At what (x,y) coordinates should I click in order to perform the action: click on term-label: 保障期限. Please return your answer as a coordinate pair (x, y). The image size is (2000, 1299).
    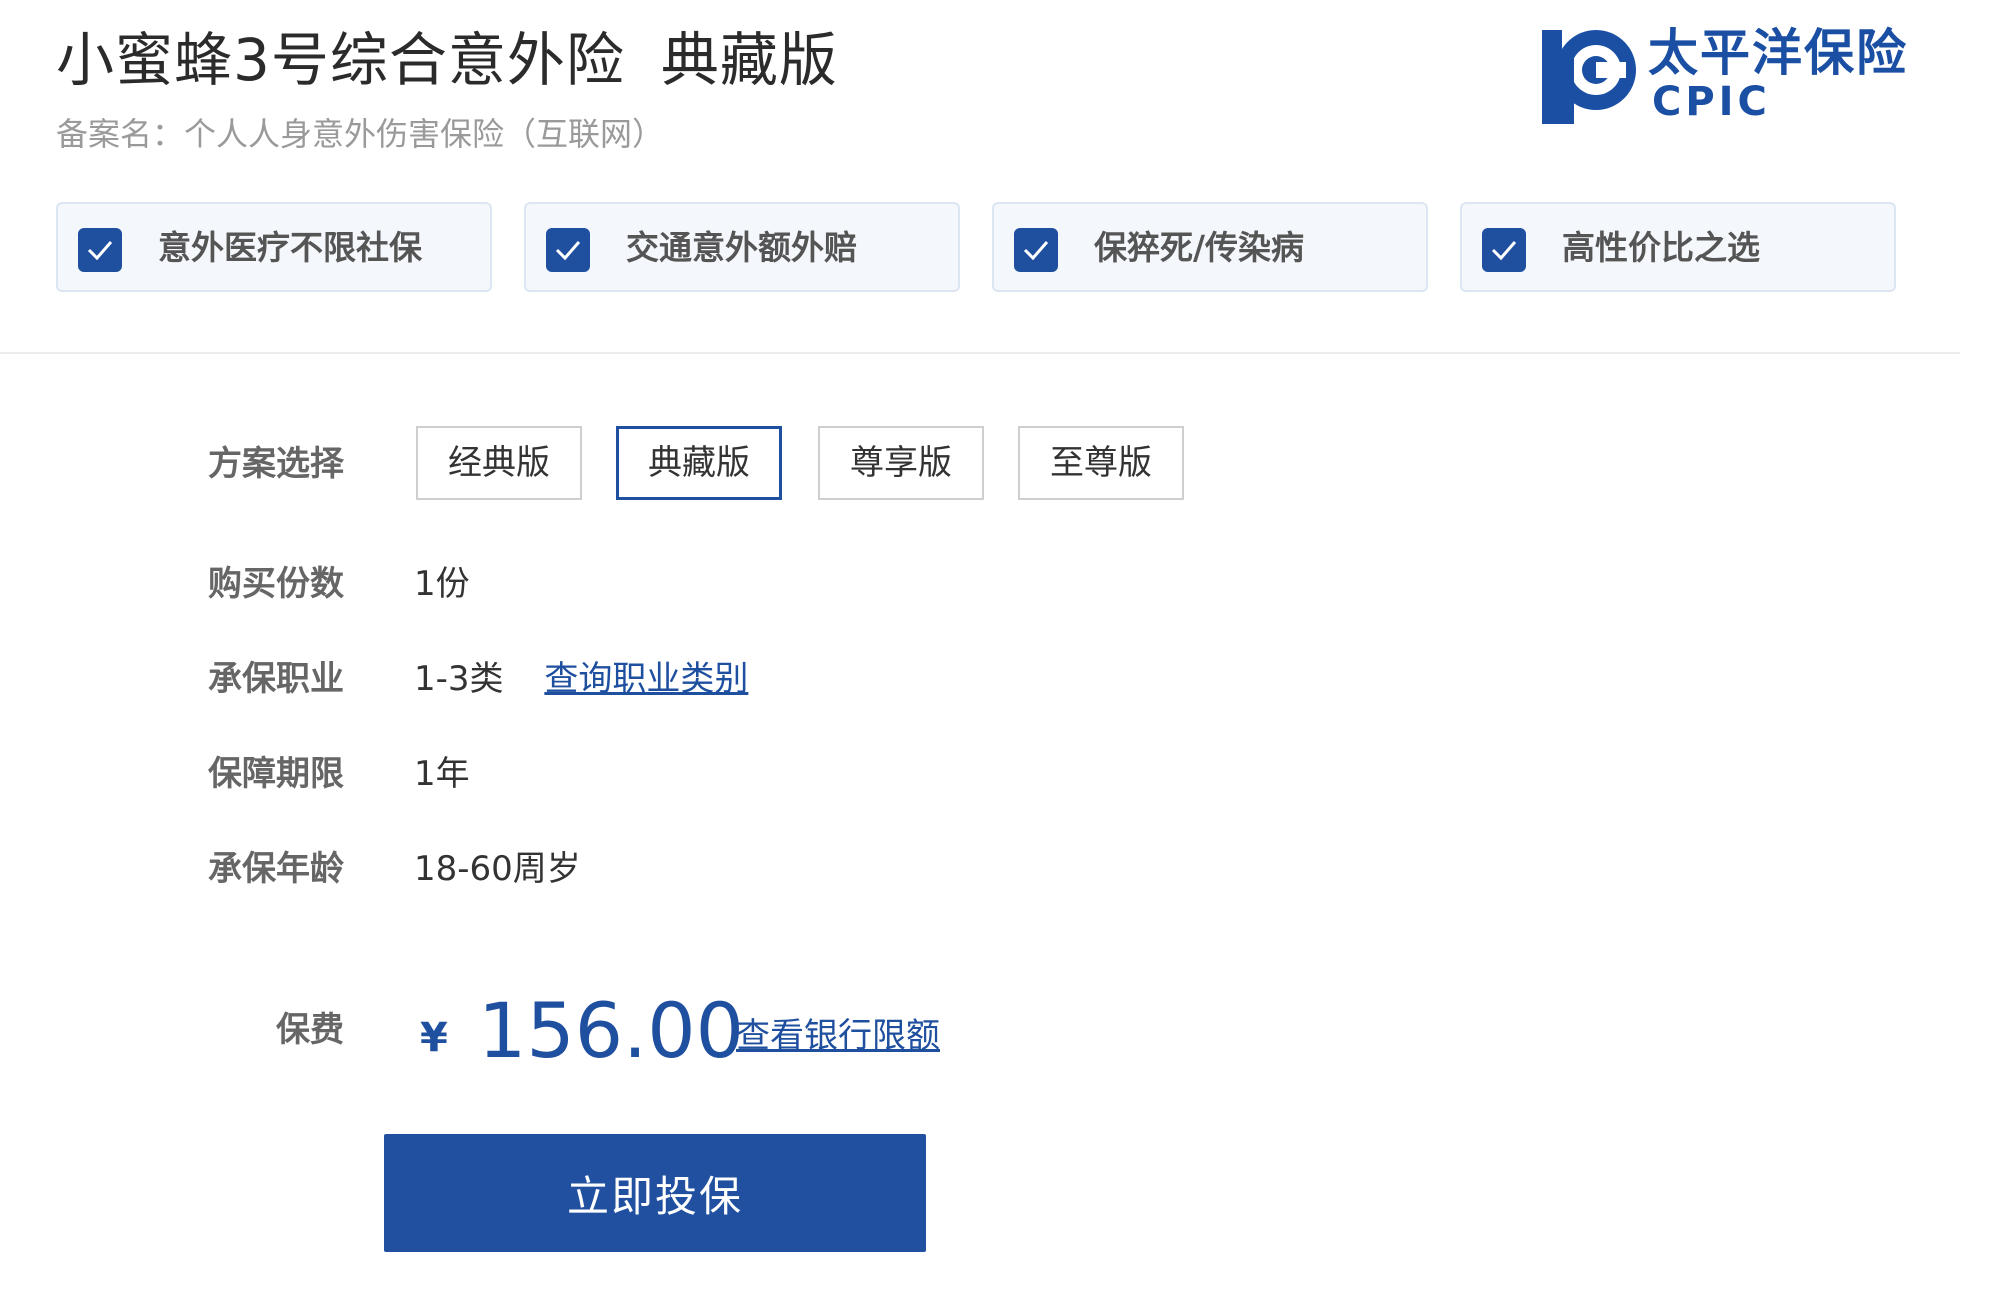
    Looking at the image, I should click on (276, 774).